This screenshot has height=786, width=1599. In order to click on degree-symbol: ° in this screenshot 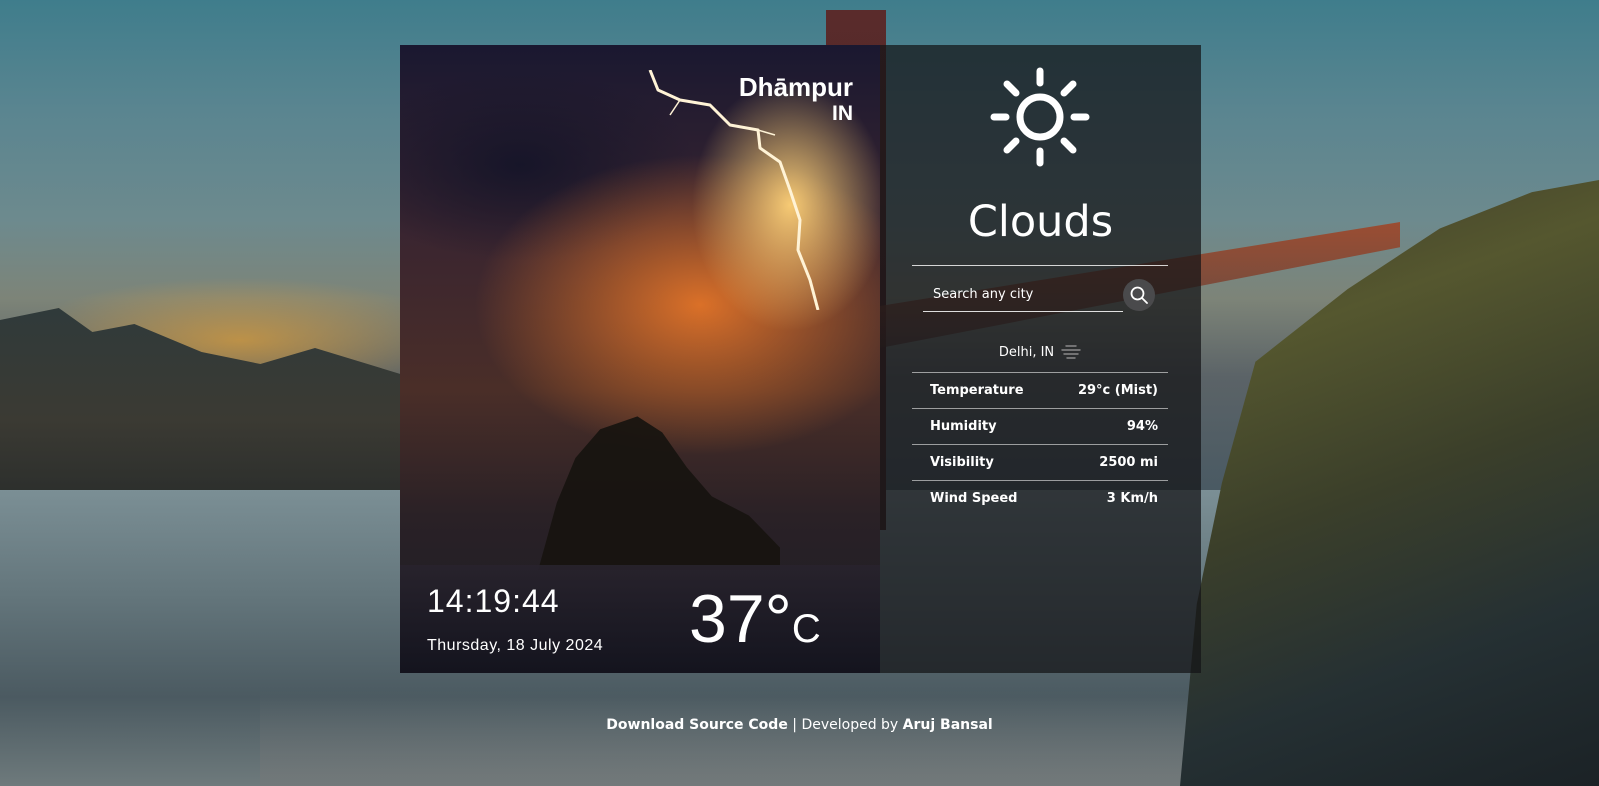, I will do `click(778, 619)`.